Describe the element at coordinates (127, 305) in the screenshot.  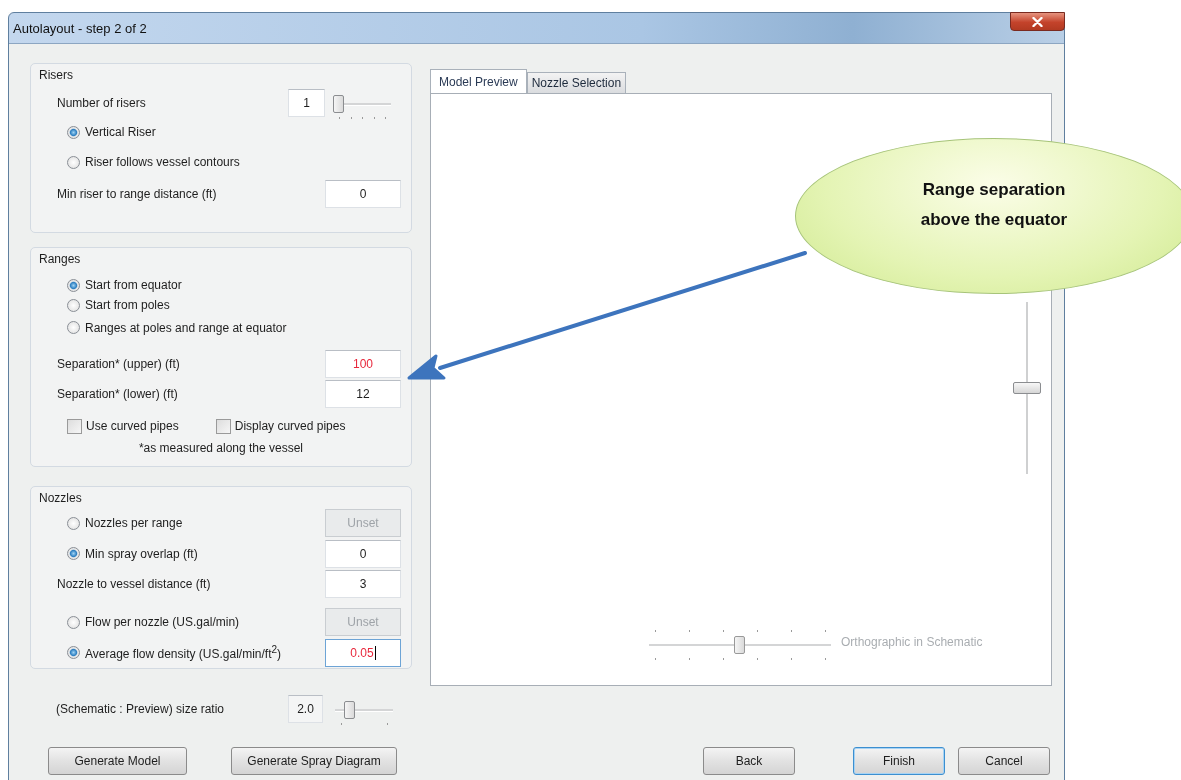
I see `radio-label: Start from poles` at that location.